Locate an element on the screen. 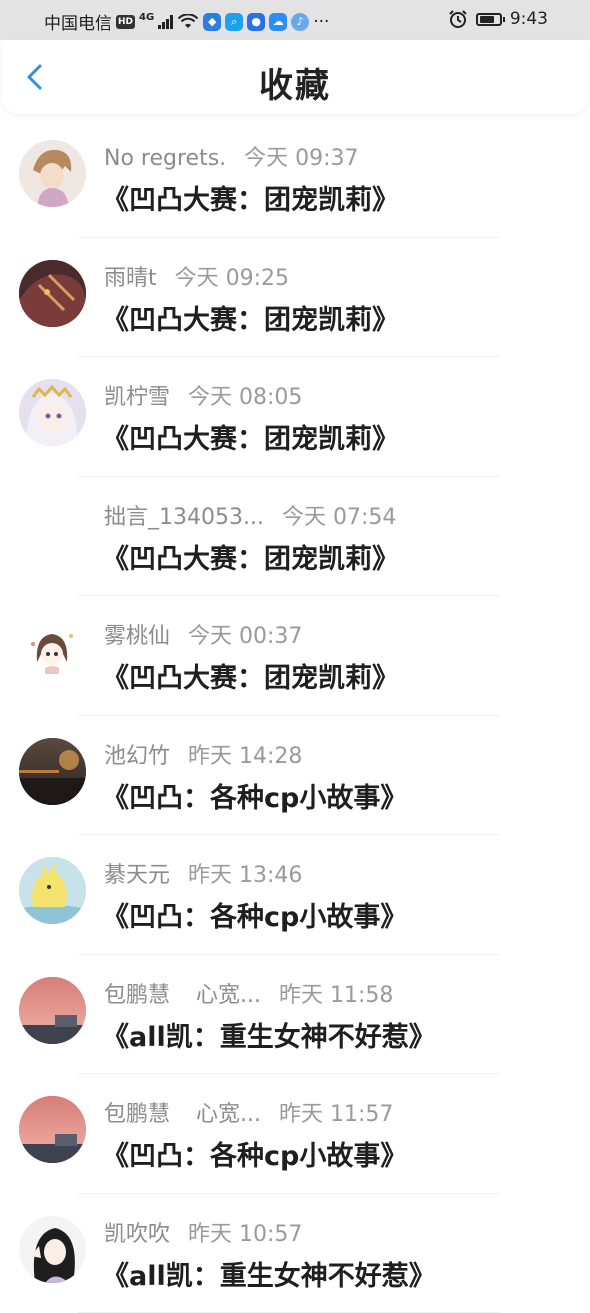  item-meta: 綦天元昨天 13:46 is located at coordinates (203, 873).